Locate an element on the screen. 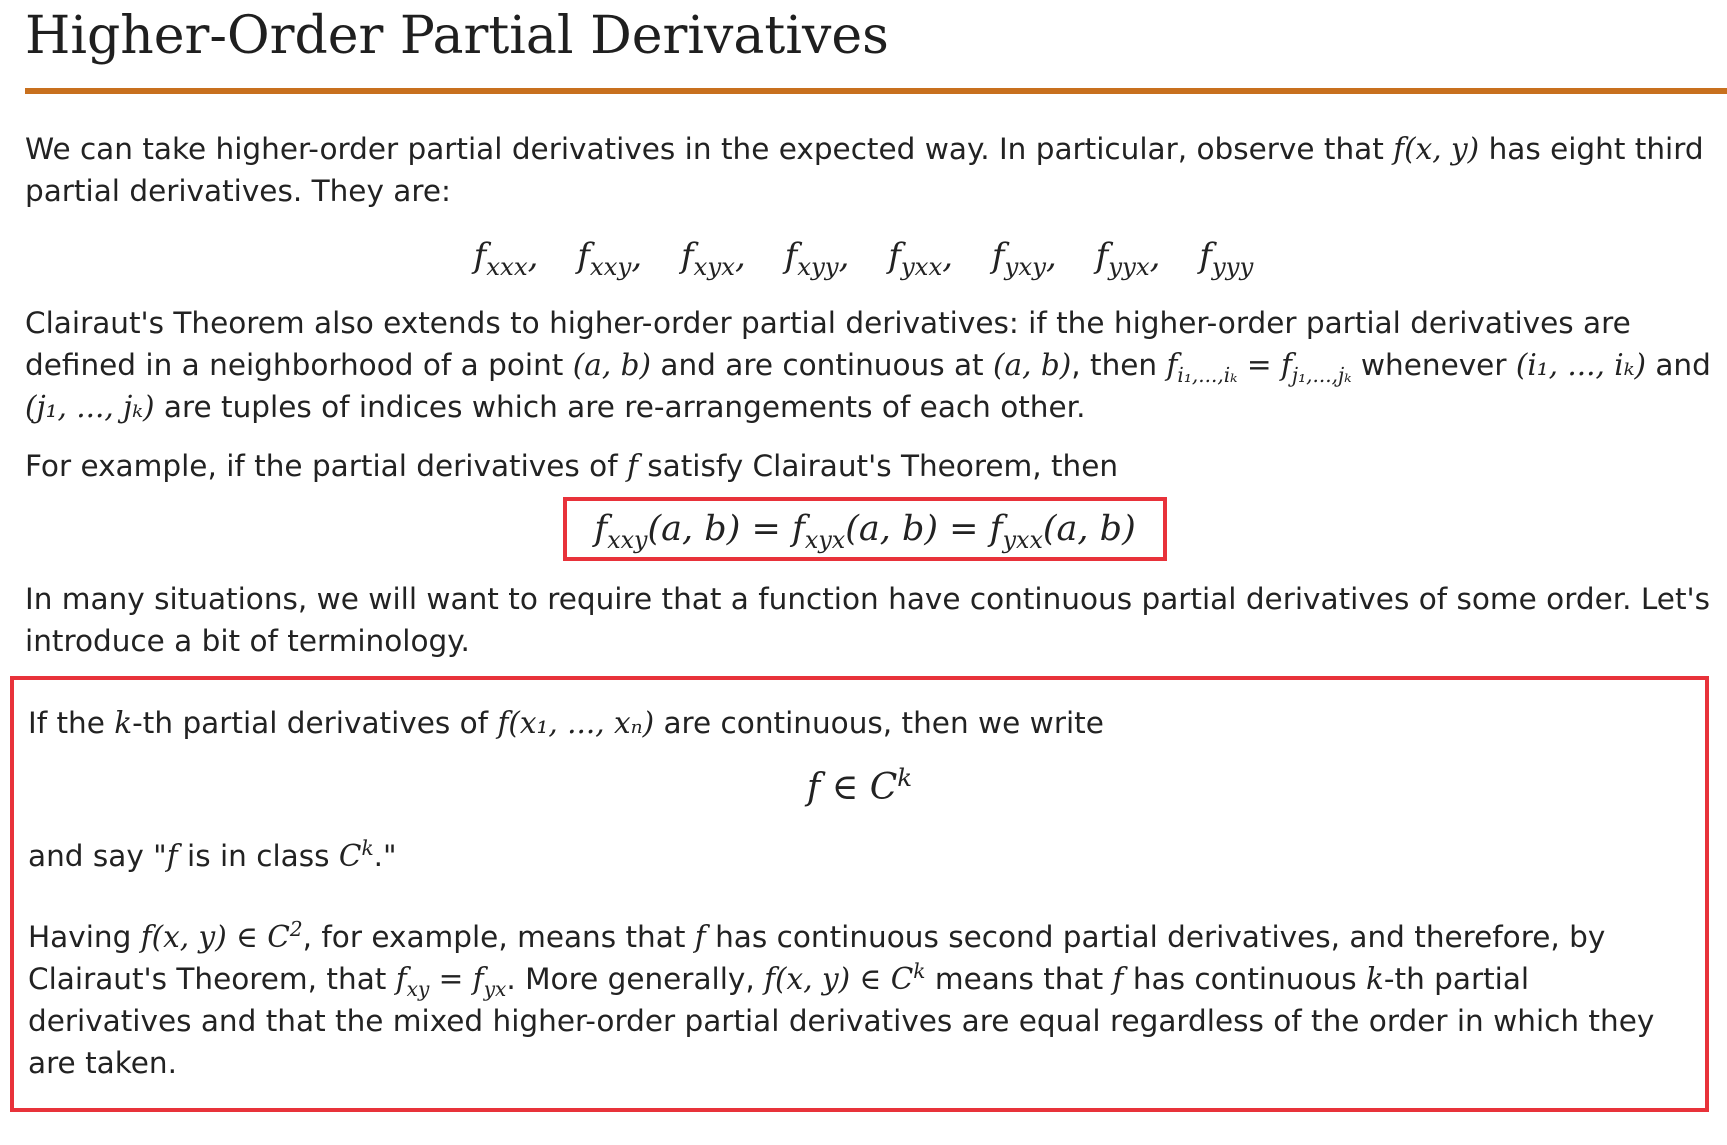  derivative-term: fyyx, is located at coordinates (1128, 258).